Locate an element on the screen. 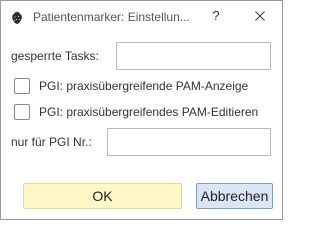 This screenshot has width=320, height=240. strawberry-icon is located at coordinates (17, 17).